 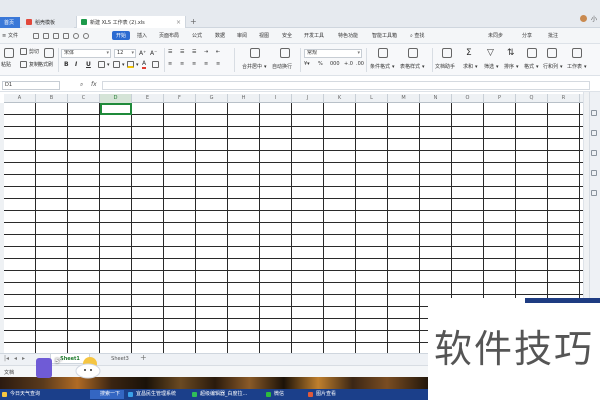 What do you see at coordinates (346, 85) in the screenshot?
I see `formula-input` at bounding box center [346, 85].